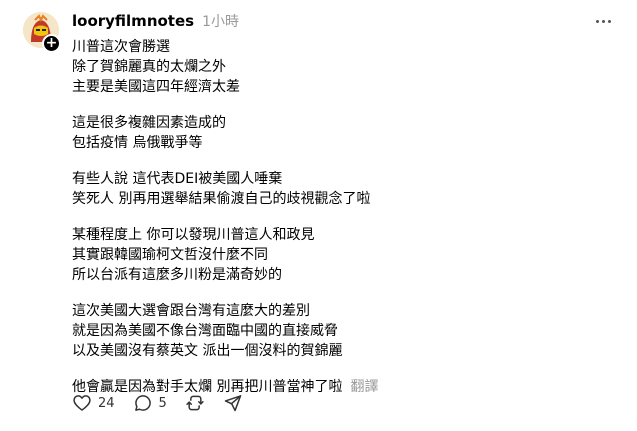 This screenshot has height=431, width=637. I want to click on post-header: looryfilmnotes 1小時, so click(155, 21).